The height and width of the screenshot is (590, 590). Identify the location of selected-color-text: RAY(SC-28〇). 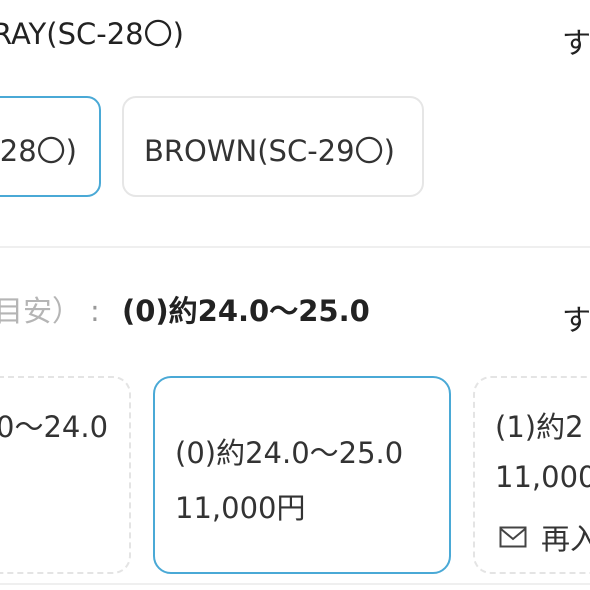
(92, 34).